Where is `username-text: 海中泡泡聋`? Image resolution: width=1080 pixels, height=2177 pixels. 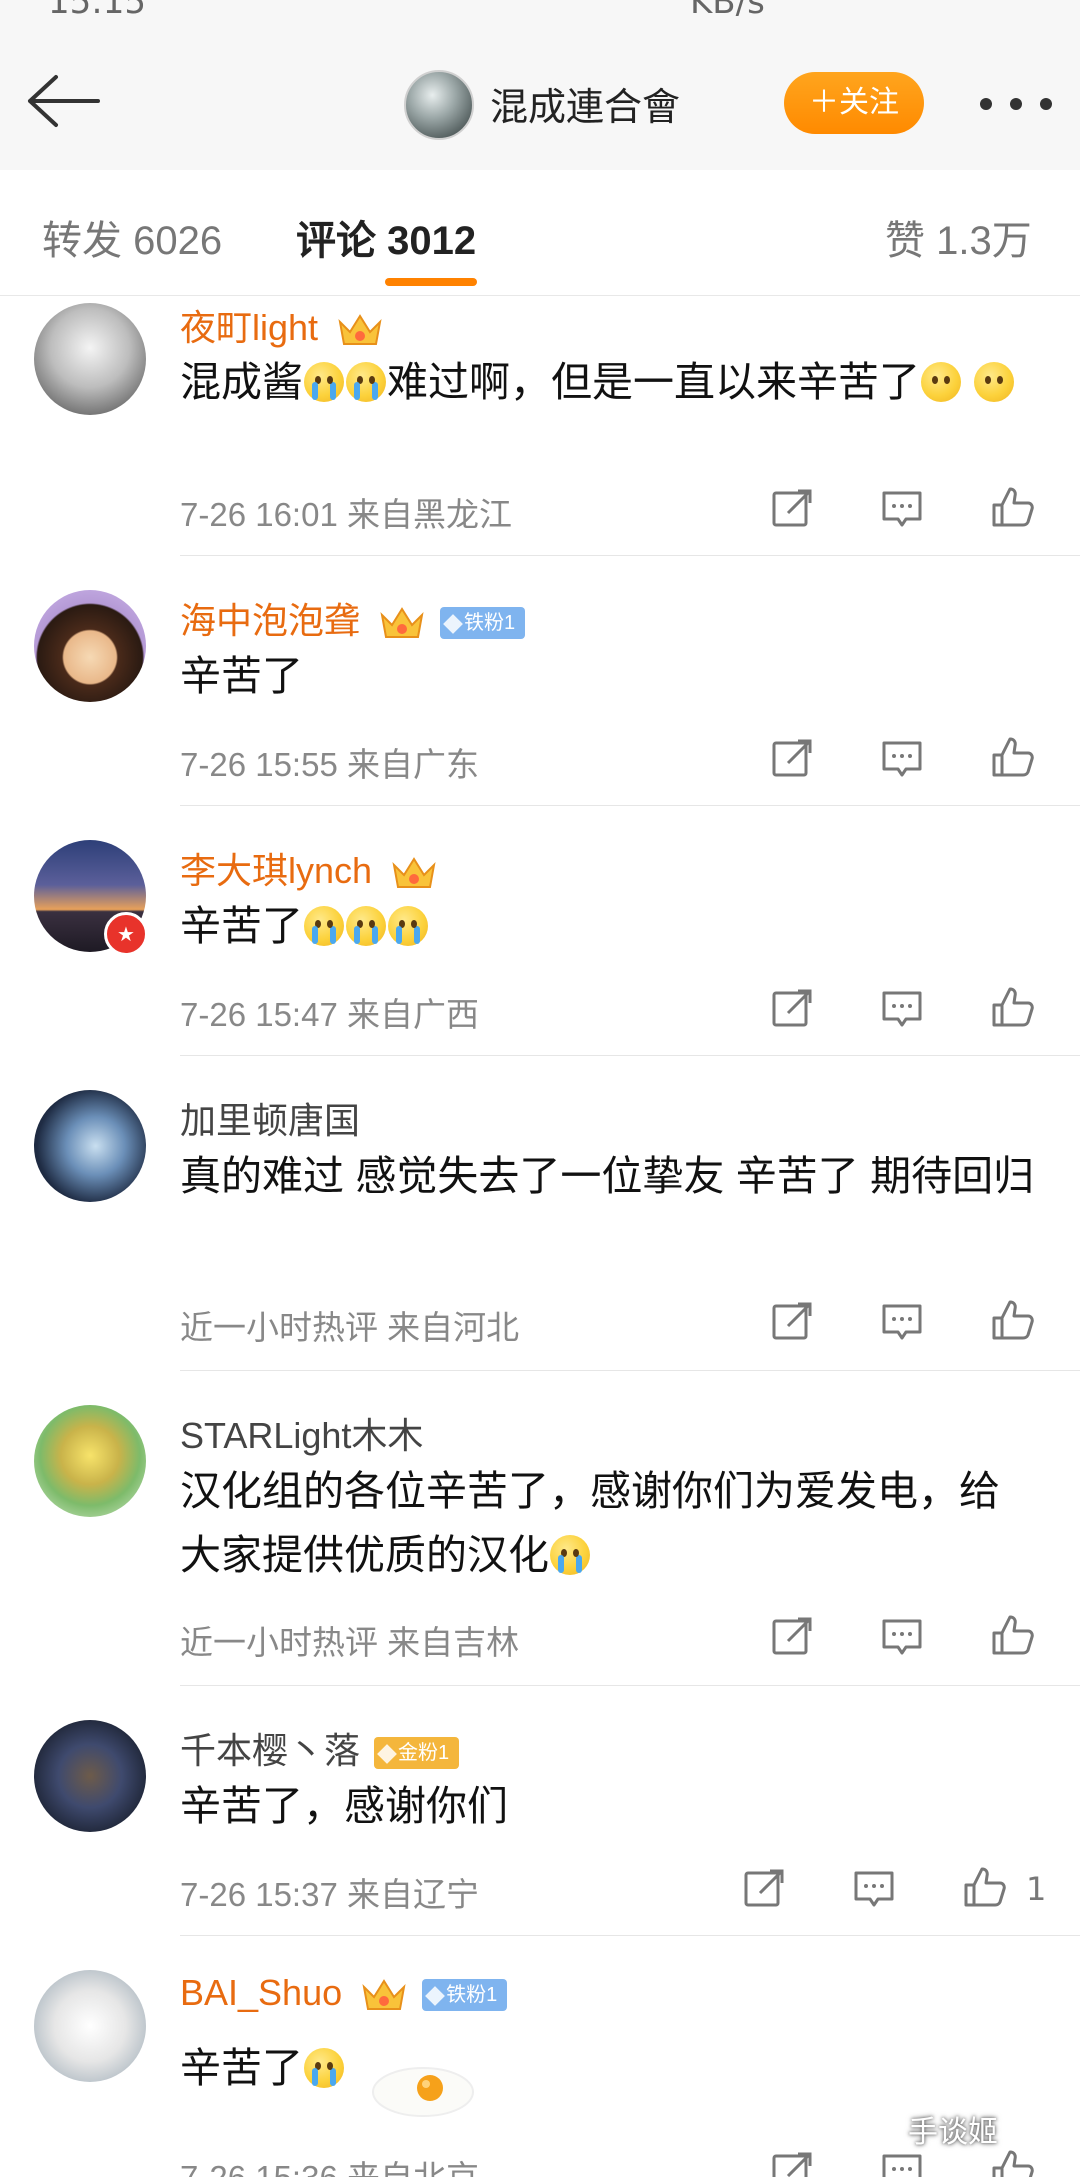 username-text: 海中泡泡聋 is located at coordinates (270, 620).